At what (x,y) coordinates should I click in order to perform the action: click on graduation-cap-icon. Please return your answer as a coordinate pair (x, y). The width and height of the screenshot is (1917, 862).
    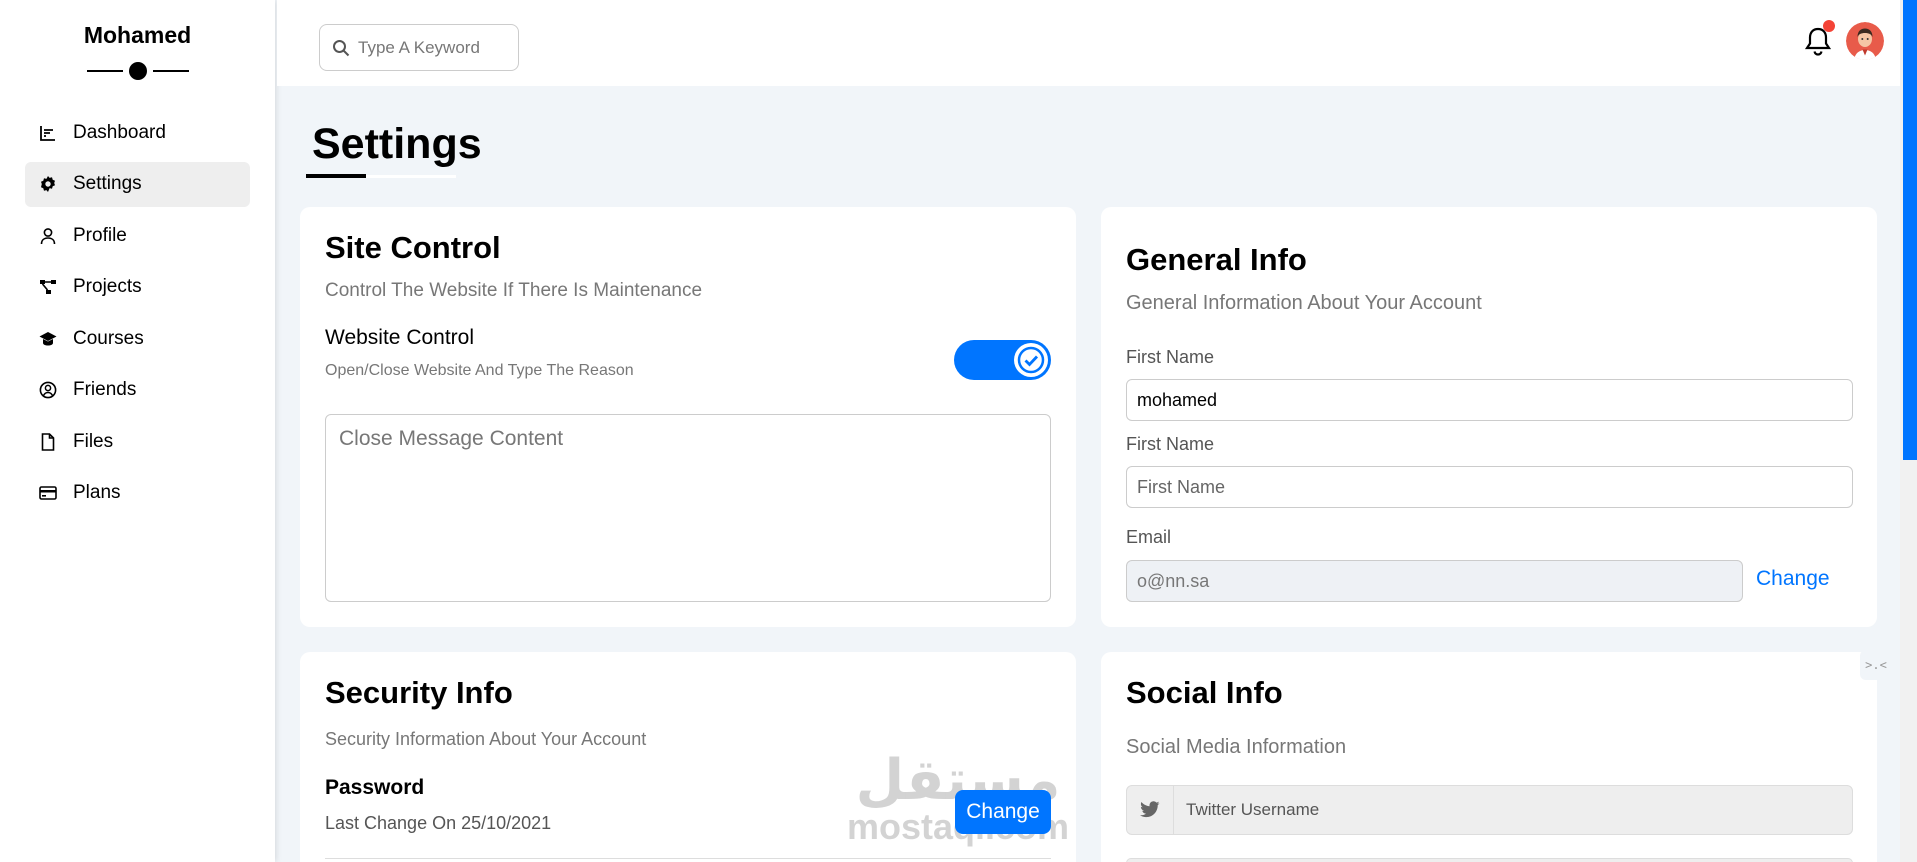
    Looking at the image, I should click on (48, 338).